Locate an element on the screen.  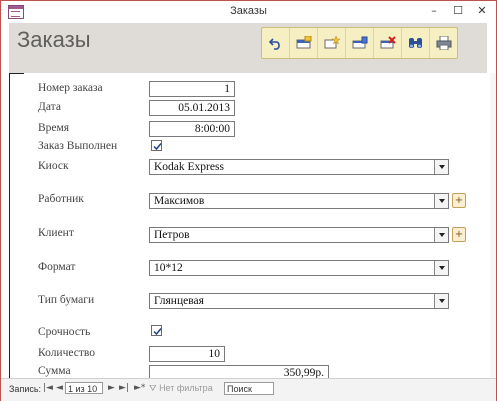
client-combobox: Петров is located at coordinates (299, 235).